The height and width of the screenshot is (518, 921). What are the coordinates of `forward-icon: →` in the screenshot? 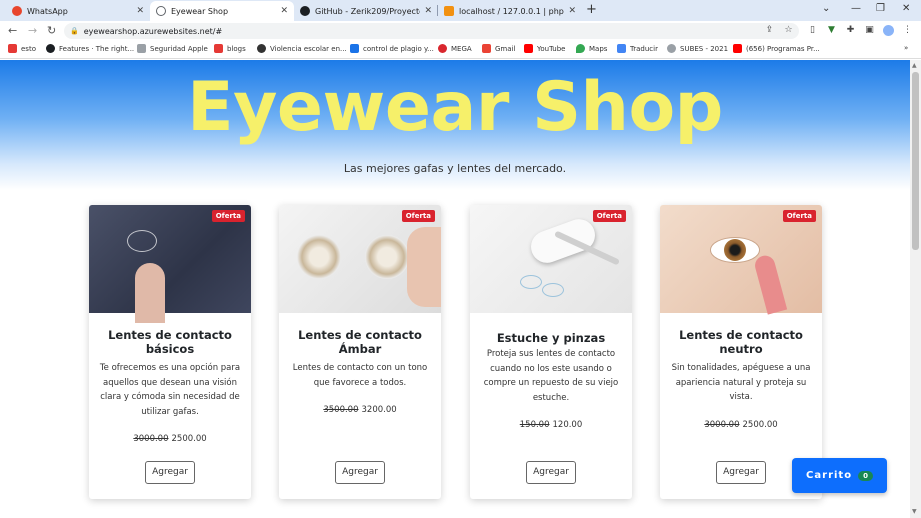 It's located at (32, 30).